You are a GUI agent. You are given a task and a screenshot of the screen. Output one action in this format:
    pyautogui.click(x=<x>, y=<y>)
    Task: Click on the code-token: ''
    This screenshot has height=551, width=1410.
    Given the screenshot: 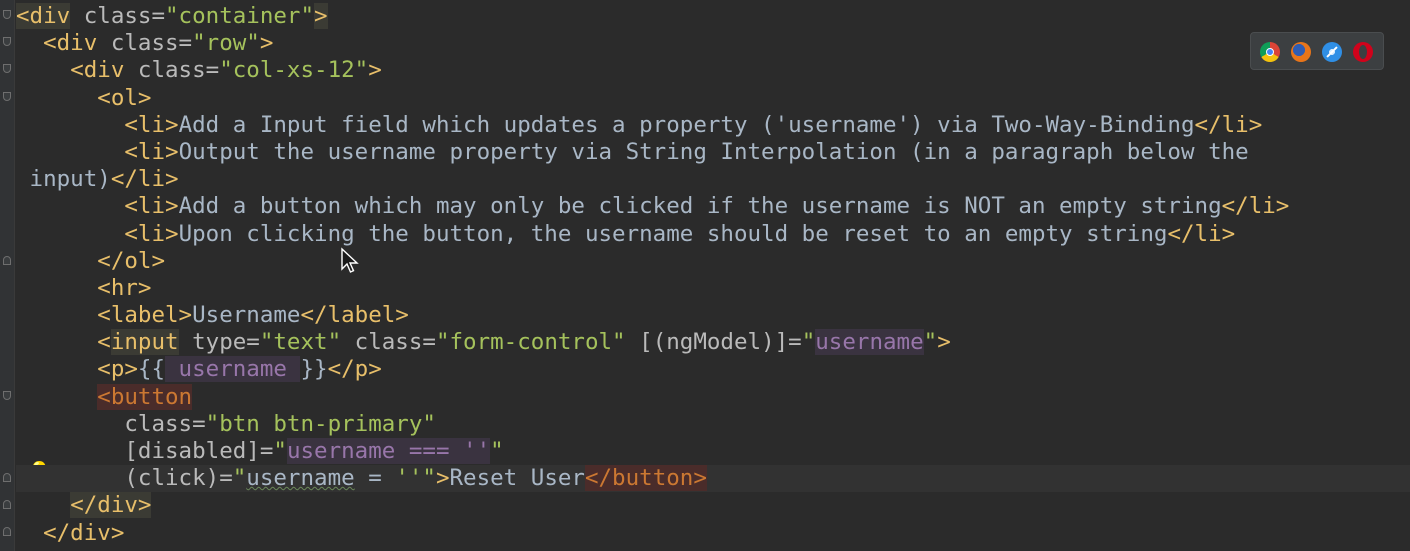 What is the action you would take?
    pyautogui.click(x=409, y=478)
    